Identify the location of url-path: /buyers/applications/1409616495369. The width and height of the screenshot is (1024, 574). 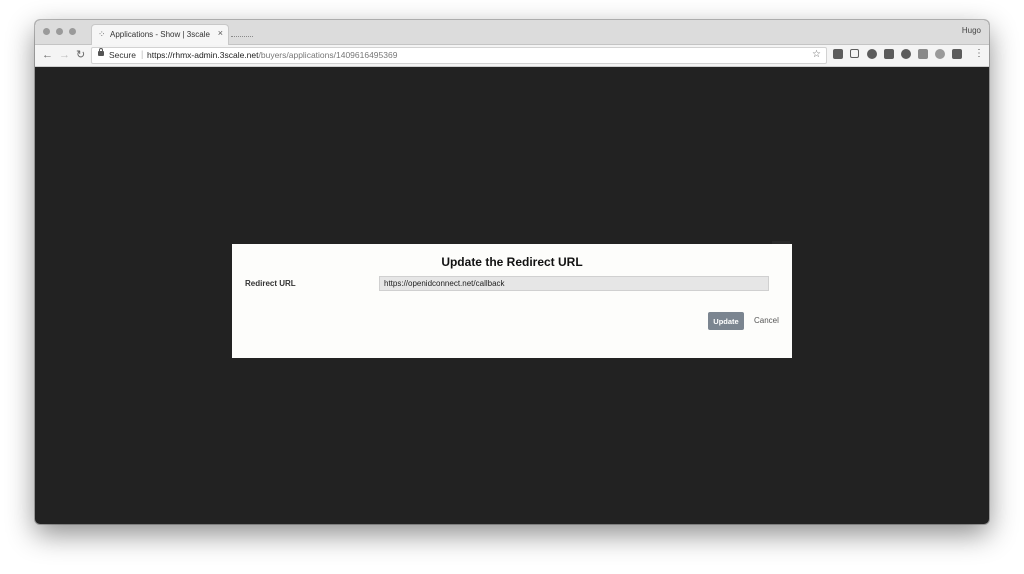
(328, 55).